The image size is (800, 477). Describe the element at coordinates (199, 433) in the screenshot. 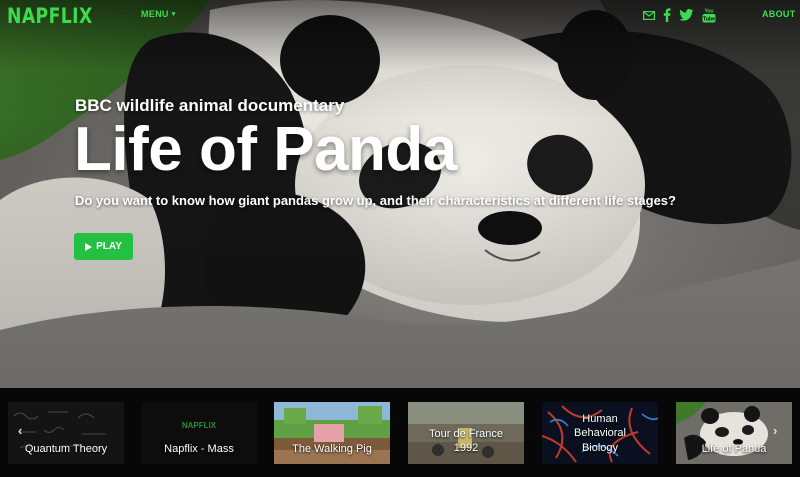

I see `carousel-item-napflix-mass: NAPFLIX Napflix - Mass` at that location.